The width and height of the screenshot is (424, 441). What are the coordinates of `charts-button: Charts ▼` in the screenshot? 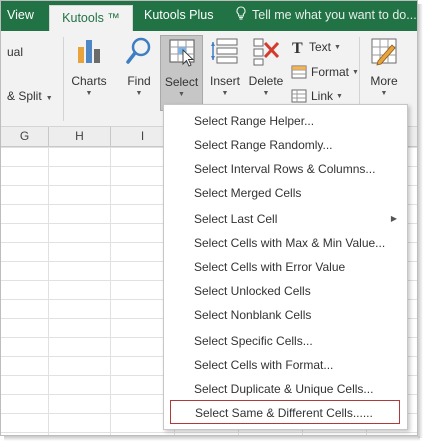 It's located at (89, 71).